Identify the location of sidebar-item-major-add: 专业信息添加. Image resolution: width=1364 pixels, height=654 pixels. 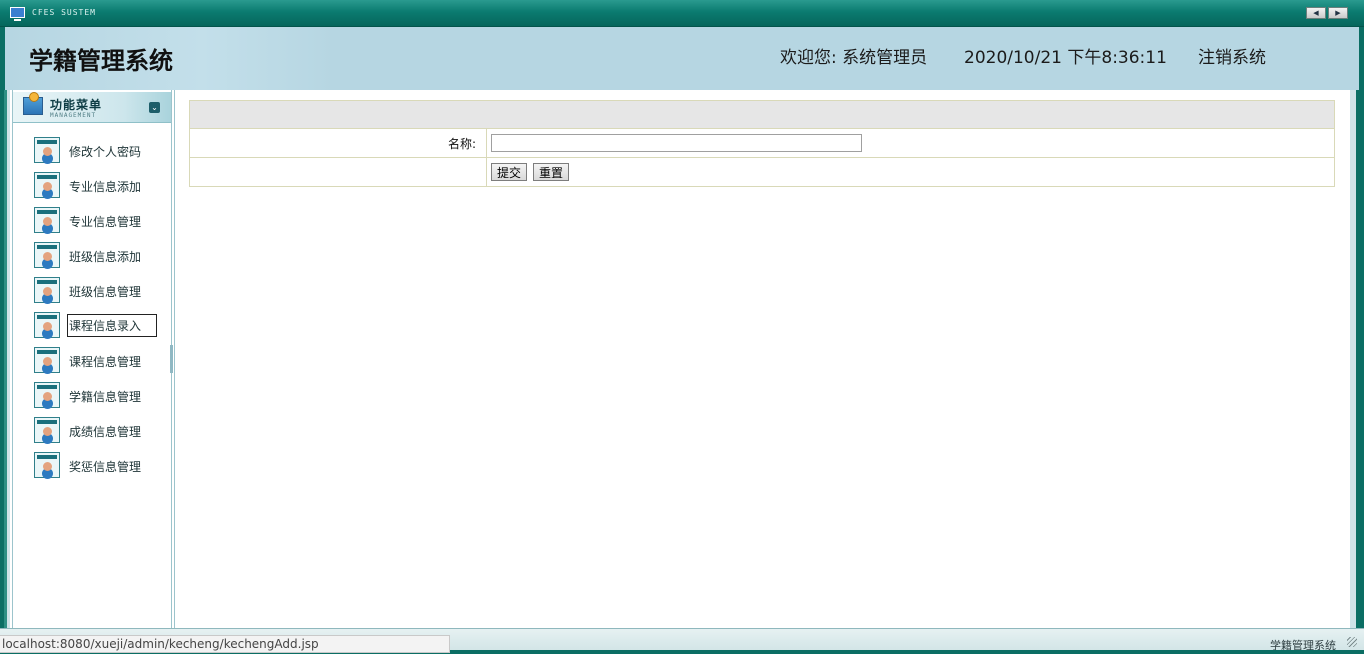
(92, 187).